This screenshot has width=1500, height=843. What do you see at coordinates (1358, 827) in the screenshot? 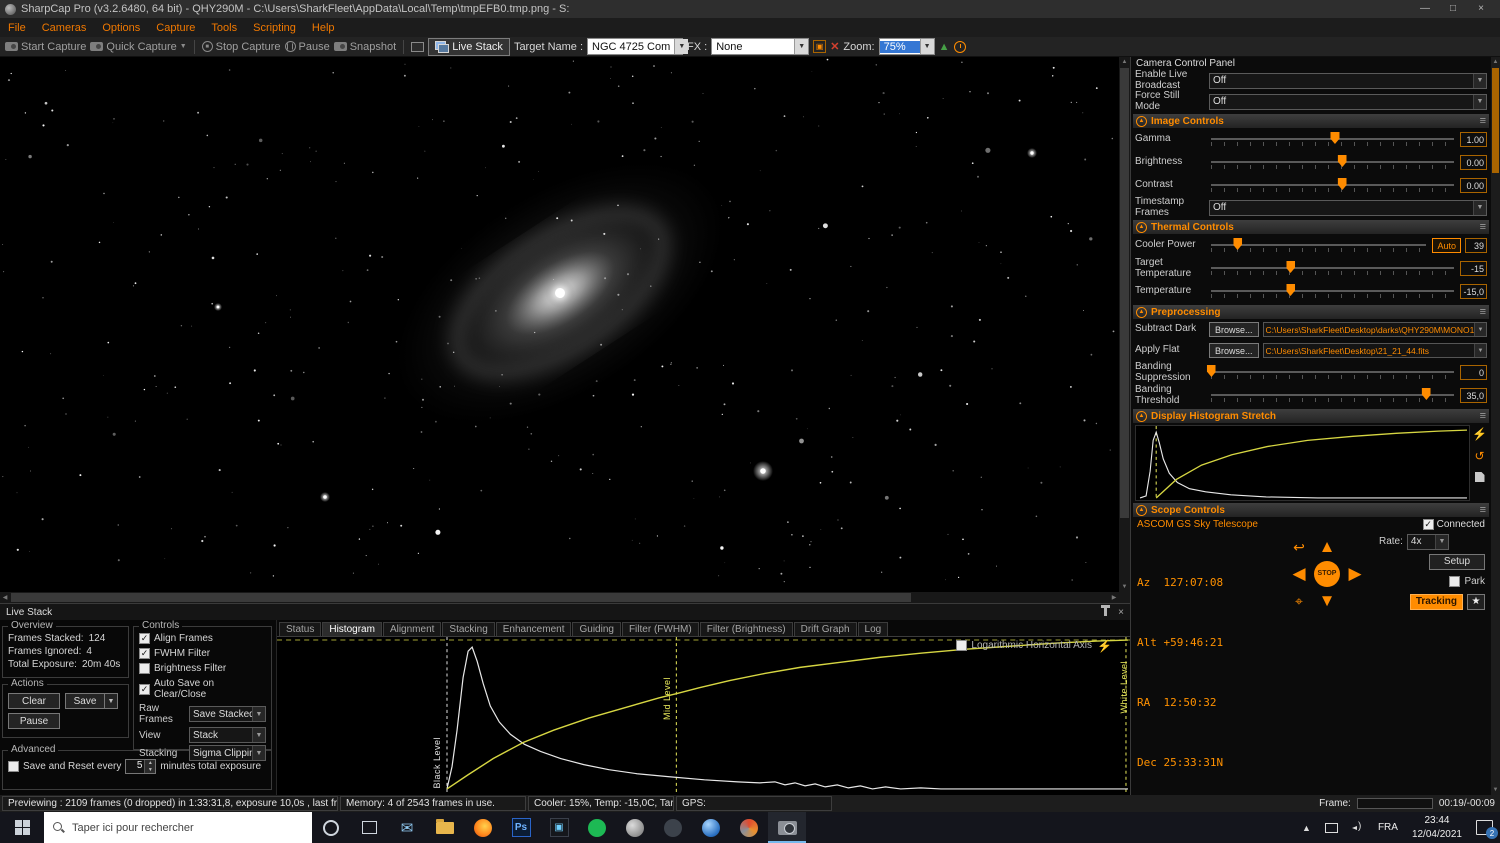
I see `volume-tray-button` at bounding box center [1358, 827].